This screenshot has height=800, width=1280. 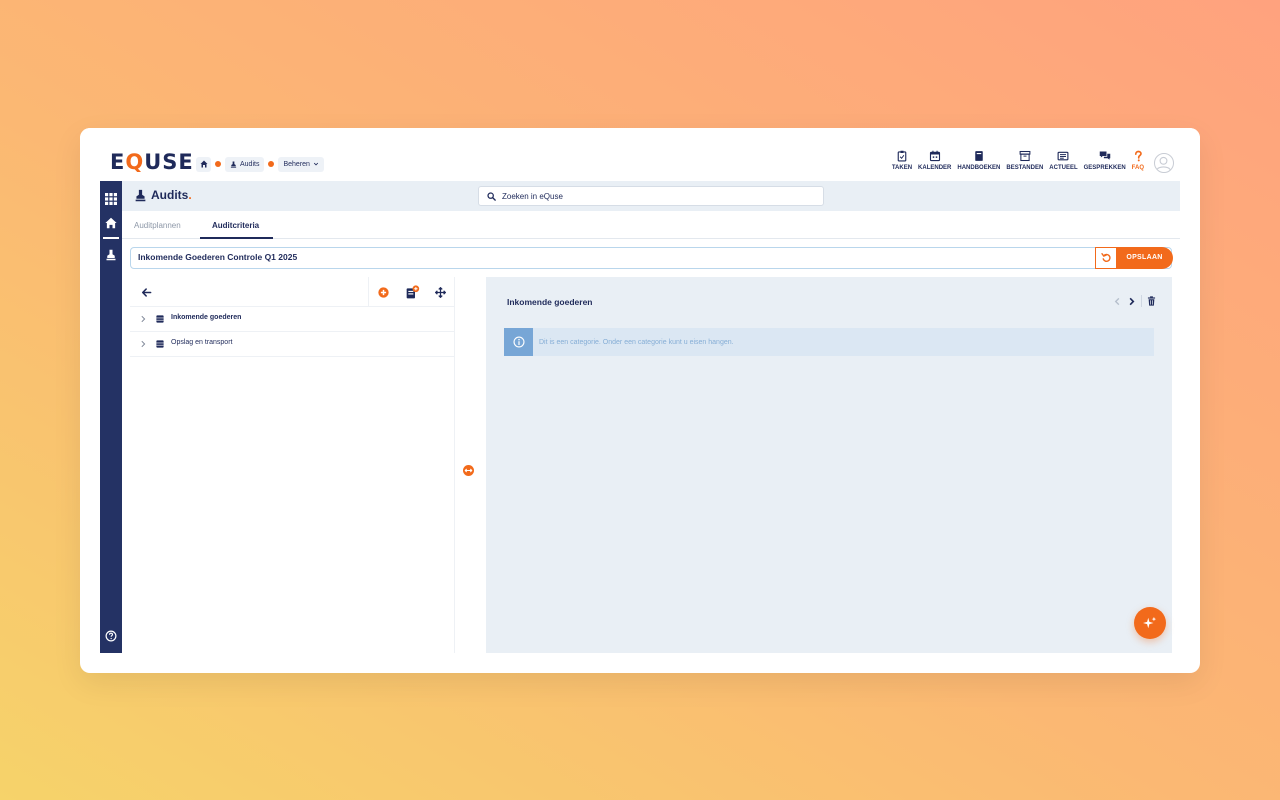 I want to click on nav-kalender: KALENDER, so click(x=934, y=163).